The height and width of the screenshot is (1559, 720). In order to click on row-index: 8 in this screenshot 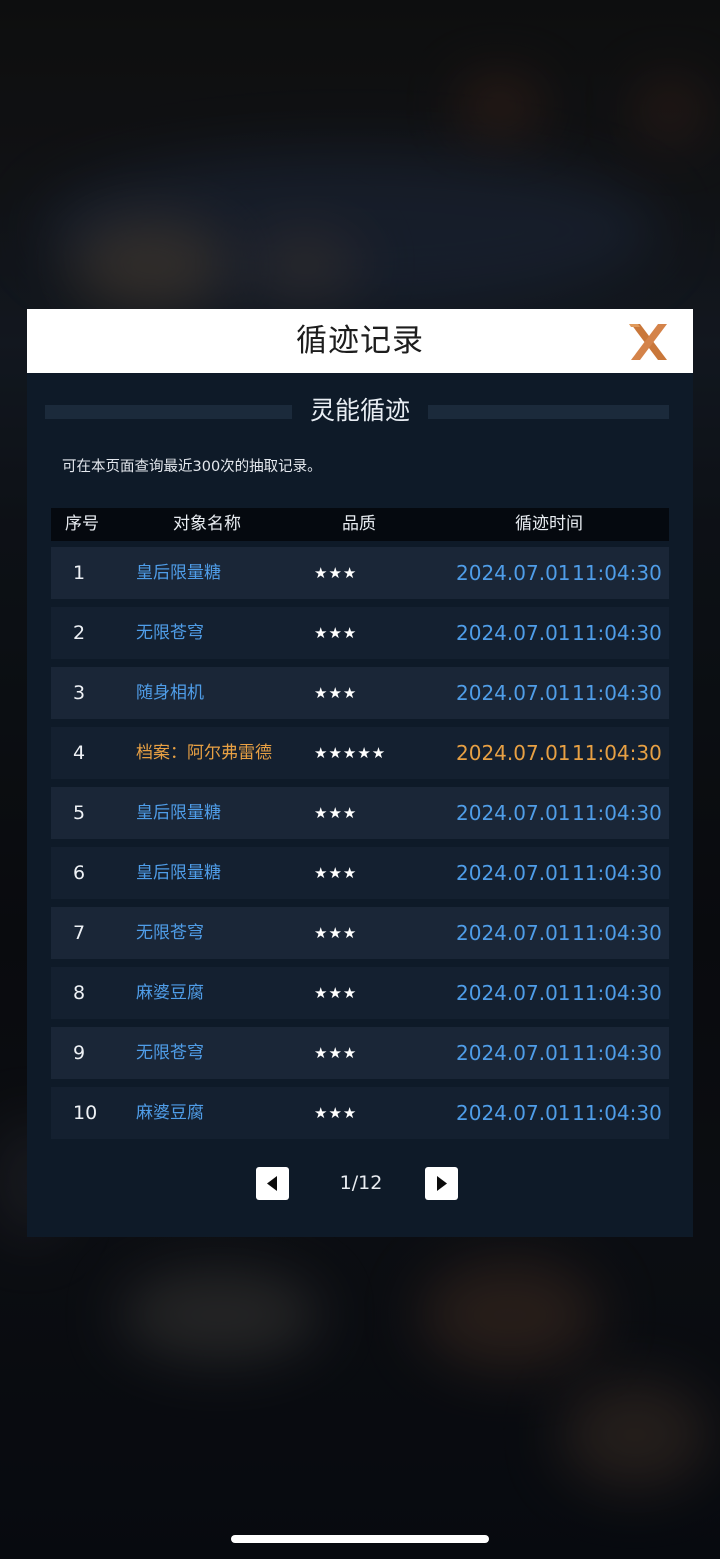, I will do `click(79, 993)`.